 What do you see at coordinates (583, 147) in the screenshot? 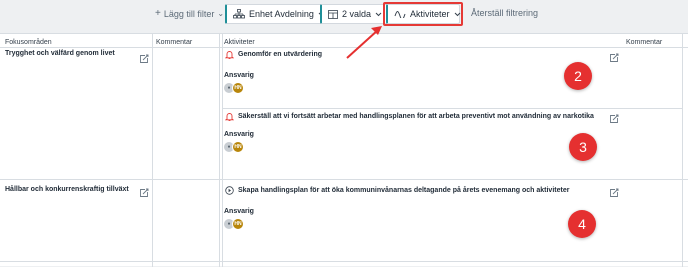
I see `annotation-badge: 3` at bounding box center [583, 147].